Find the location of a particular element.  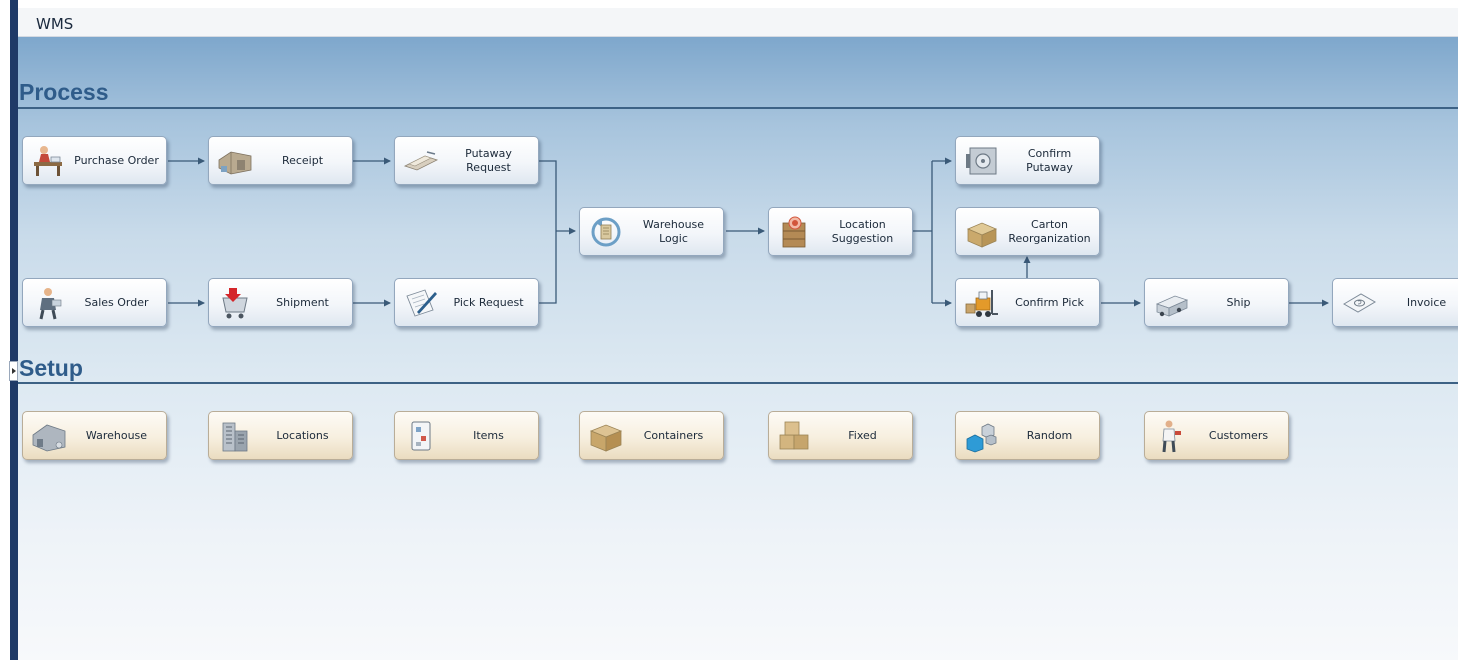

node-label: Invoice is located at coordinates (1426, 302).